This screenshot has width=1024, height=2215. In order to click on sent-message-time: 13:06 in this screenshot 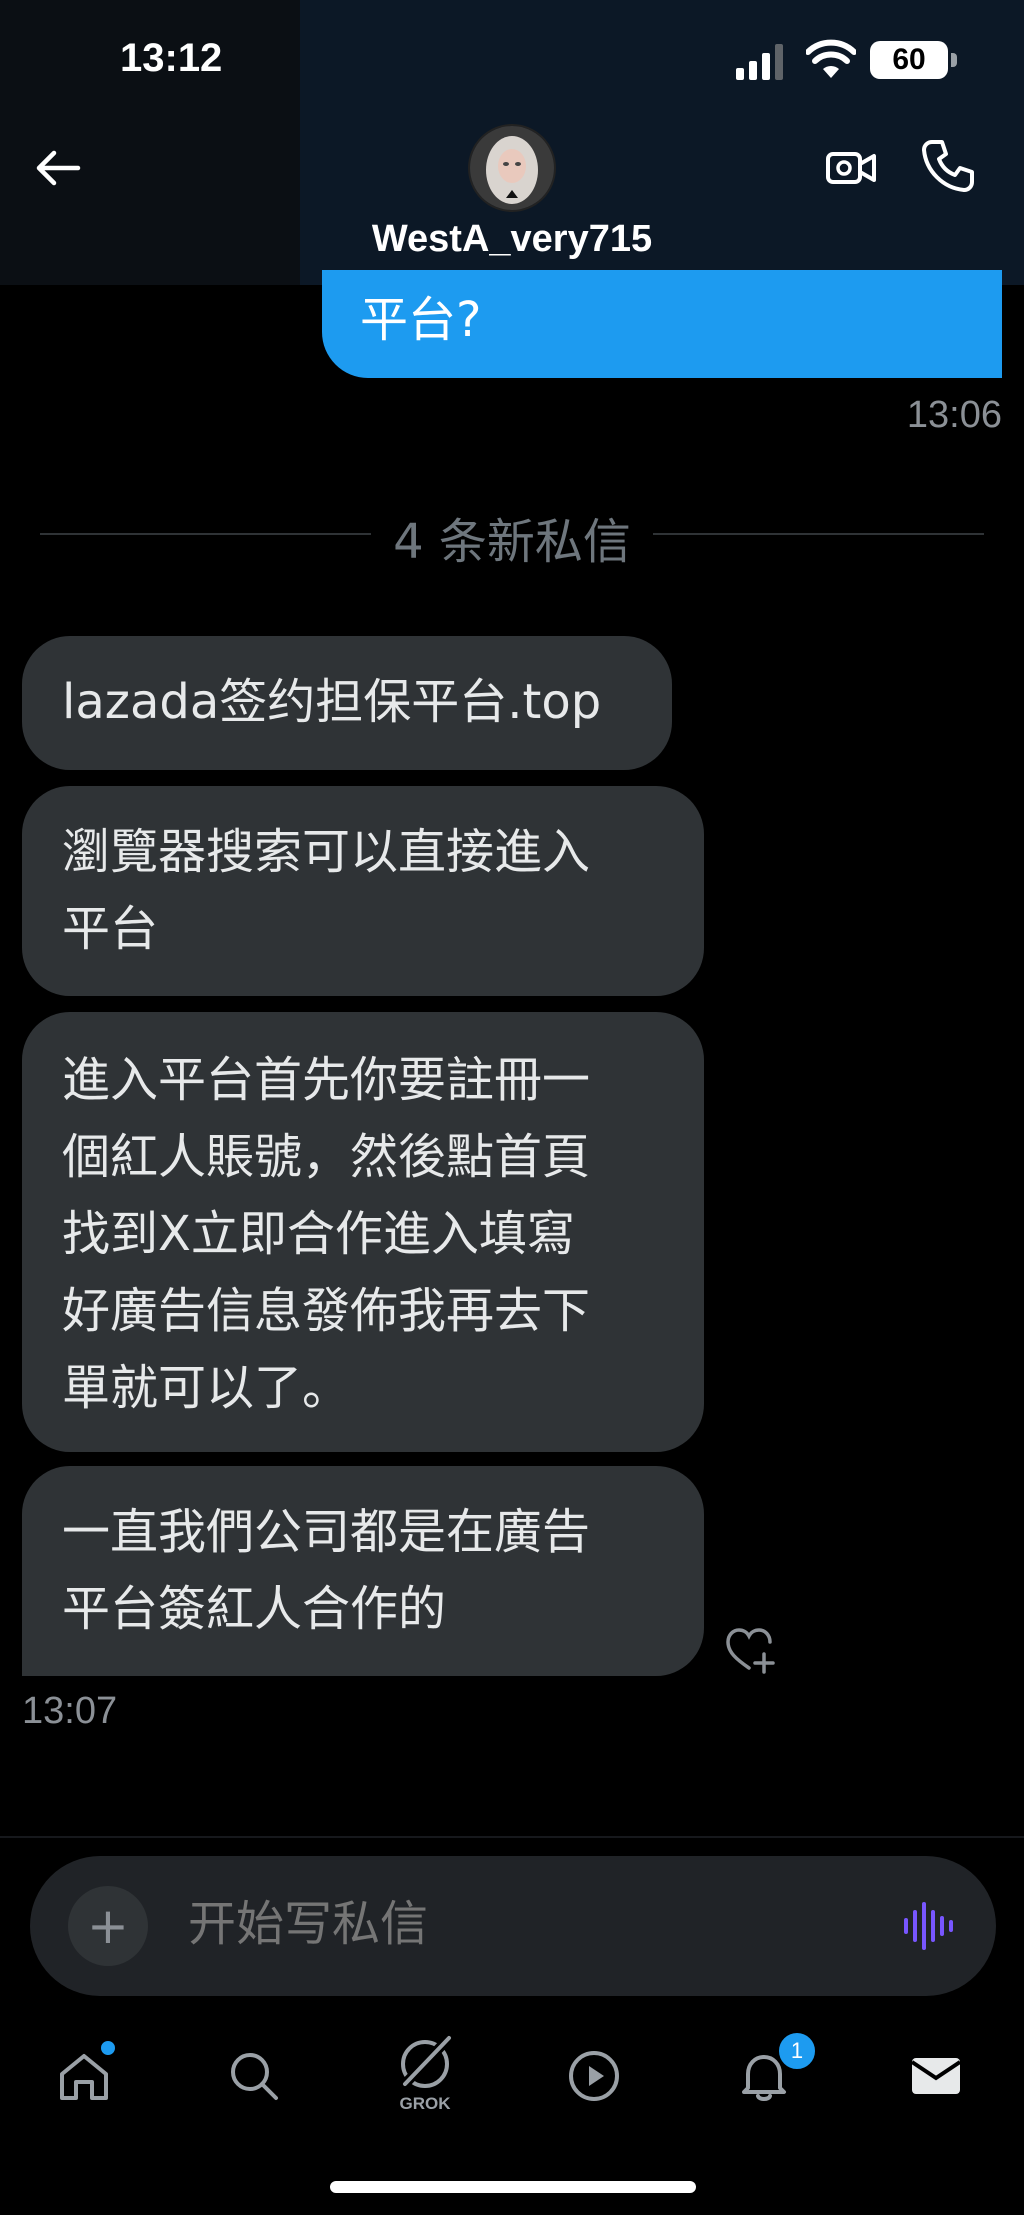, I will do `click(954, 415)`.